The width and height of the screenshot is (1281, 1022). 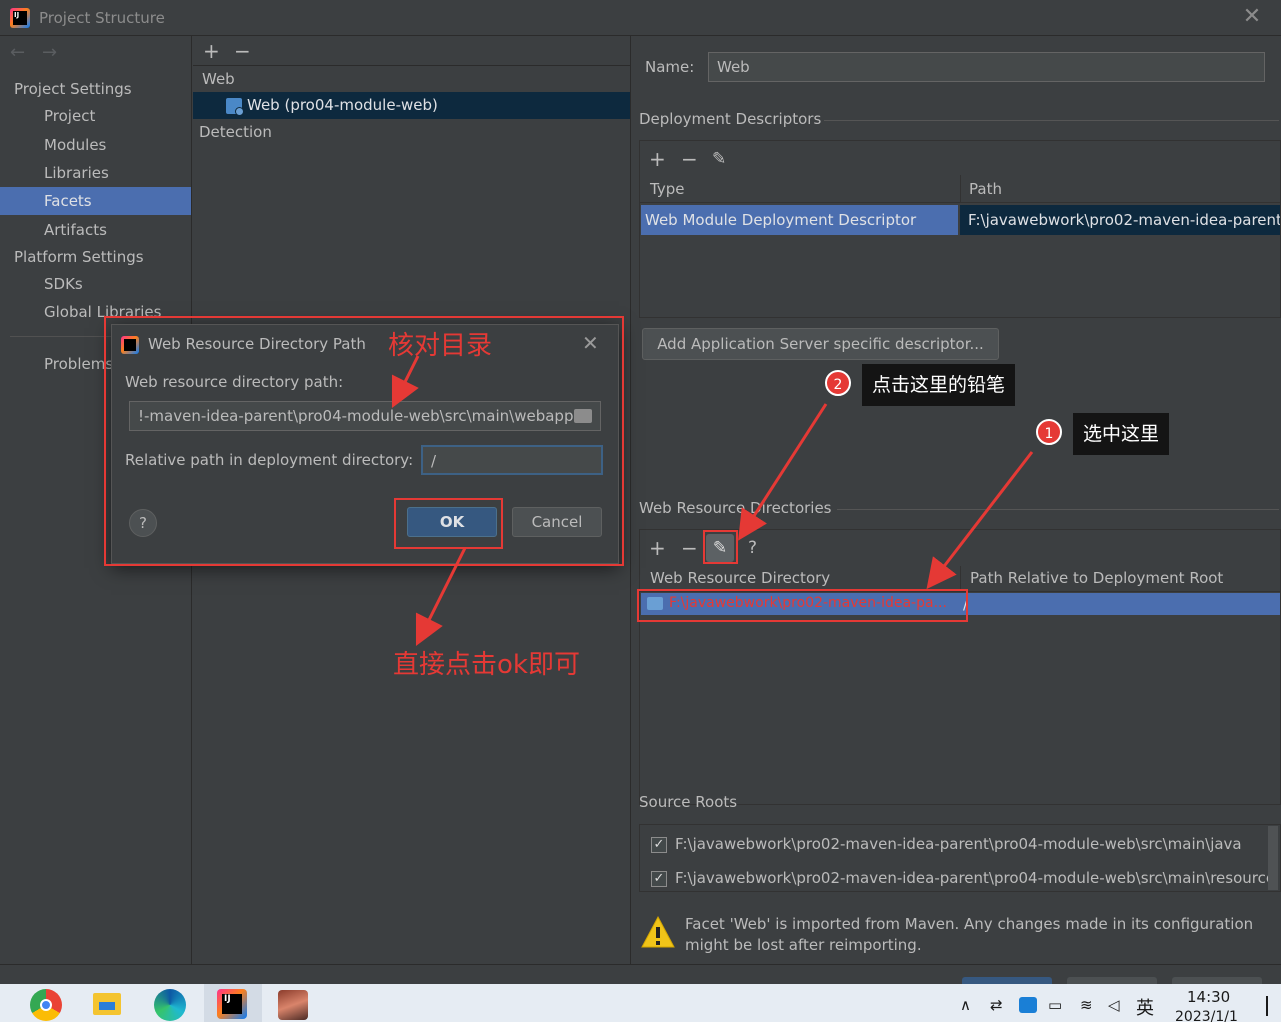 What do you see at coordinates (1145, 1007) in the screenshot?
I see `input-language: 英` at bounding box center [1145, 1007].